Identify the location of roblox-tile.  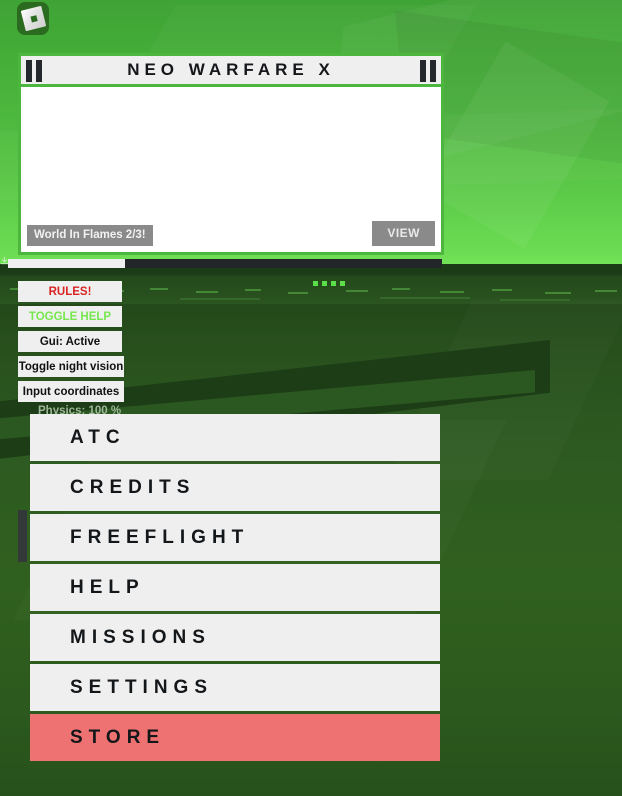
(33, 18).